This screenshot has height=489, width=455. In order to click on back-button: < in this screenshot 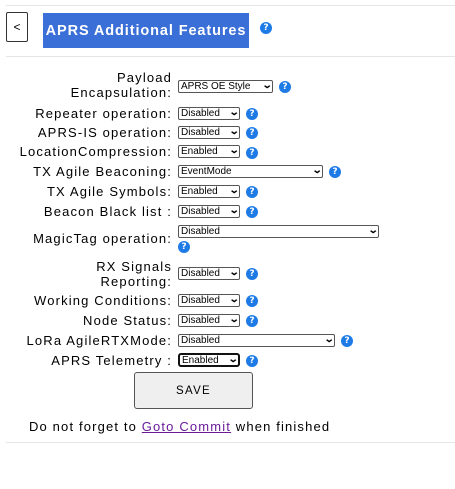, I will do `click(17, 27)`.